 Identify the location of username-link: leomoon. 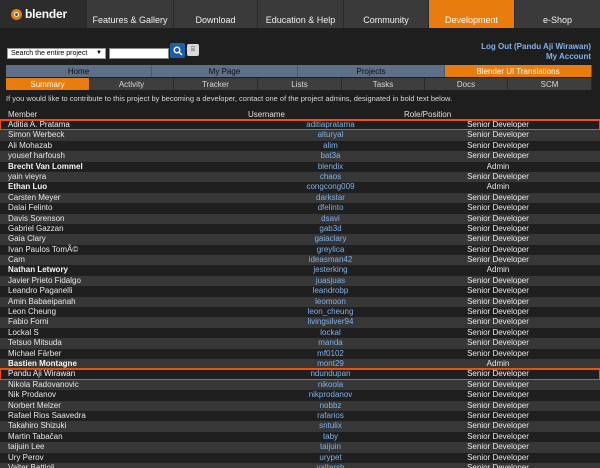
(330, 302).